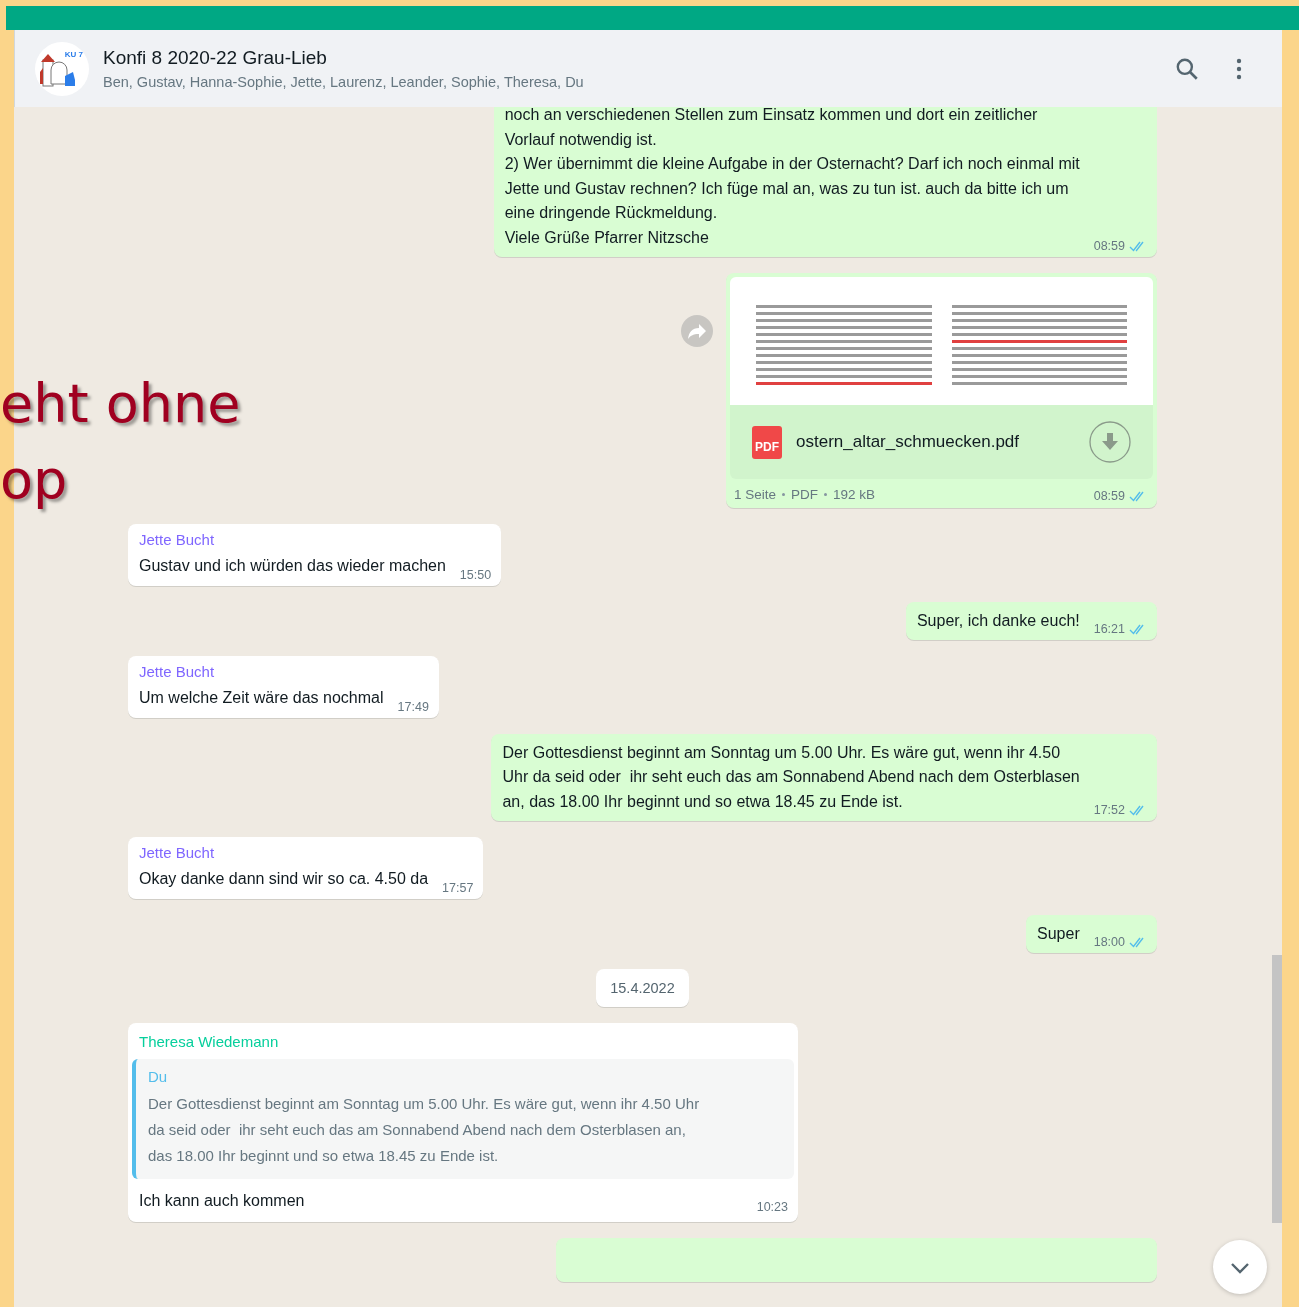  What do you see at coordinates (34, 480) in the screenshot?
I see `slide-text: op` at bounding box center [34, 480].